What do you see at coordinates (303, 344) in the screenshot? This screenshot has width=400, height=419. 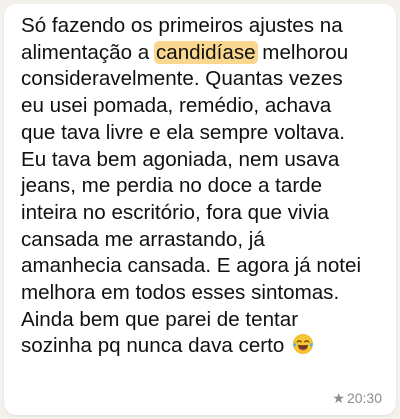 I see `face-with-tears-of-joy-icon` at bounding box center [303, 344].